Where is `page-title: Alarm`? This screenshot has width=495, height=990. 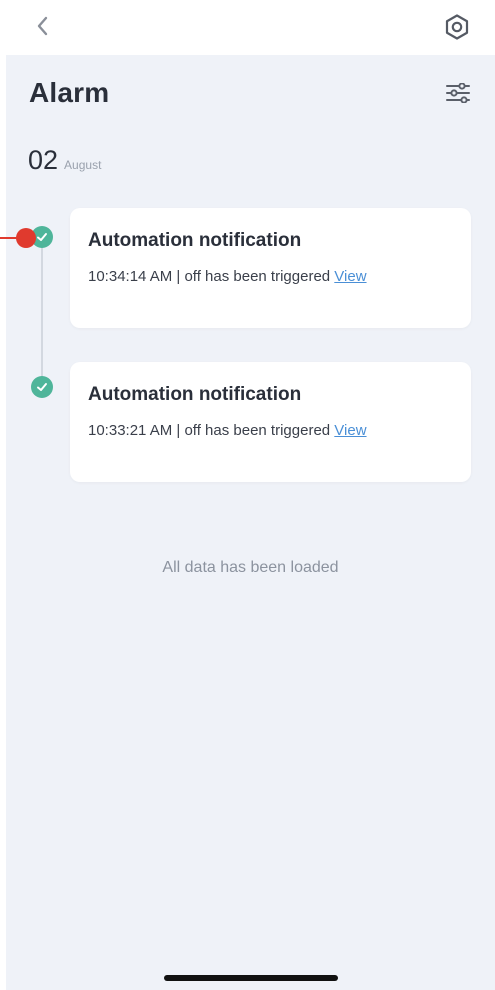
page-title: Alarm is located at coordinates (69, 92).